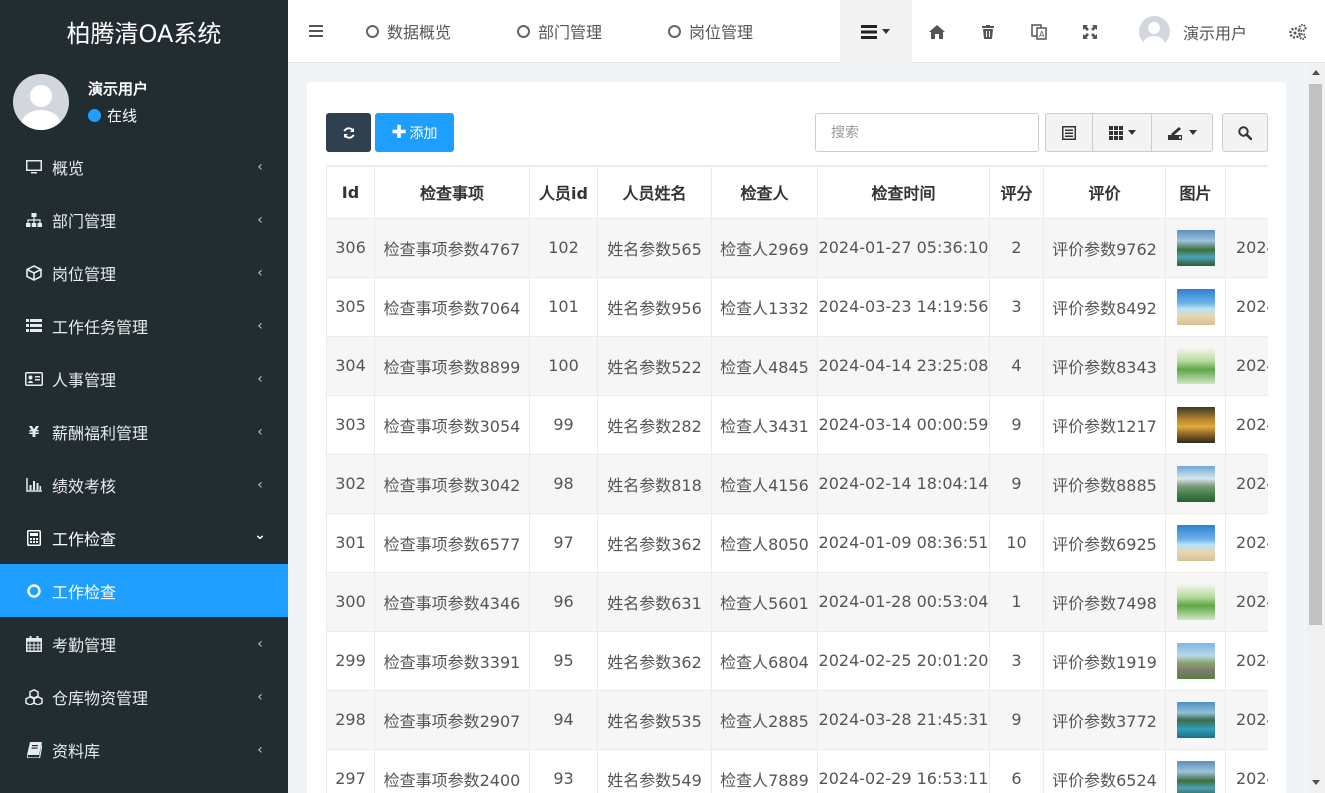 The height and width of the screenshot is (793, 1325). I want to click on cell-score: 1, so click(1016, 601).